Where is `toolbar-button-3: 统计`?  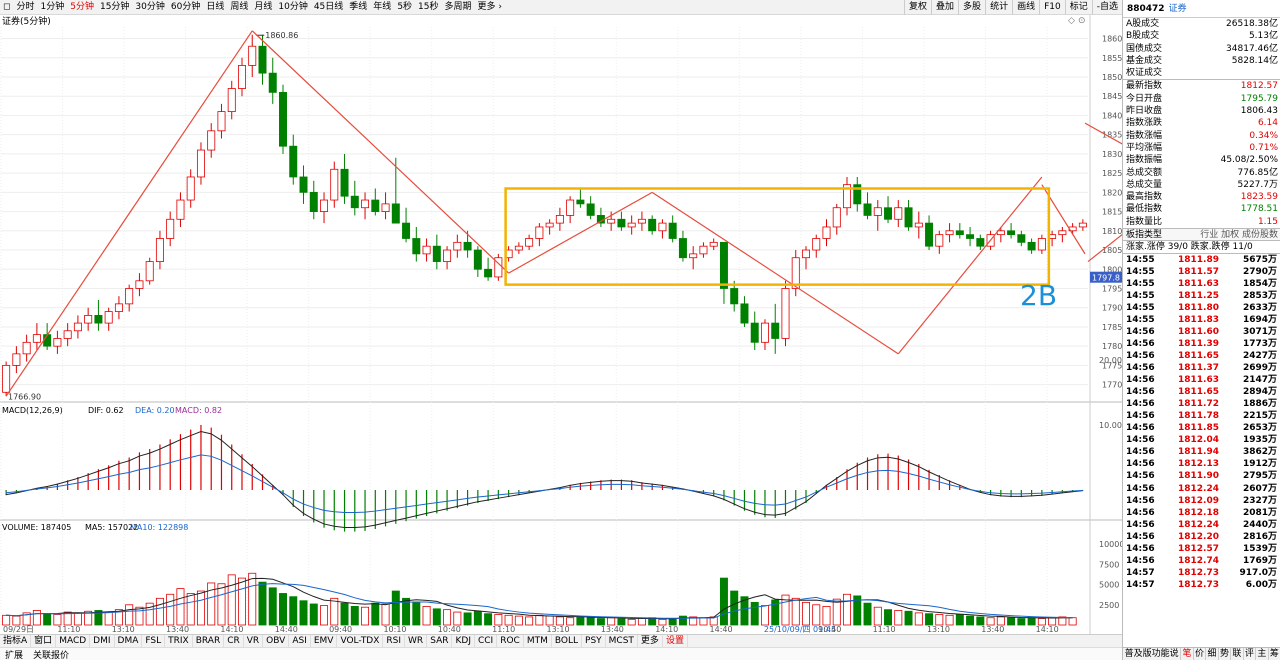
toolbar-button-3: 统计 is located at coordinates (998, 7).